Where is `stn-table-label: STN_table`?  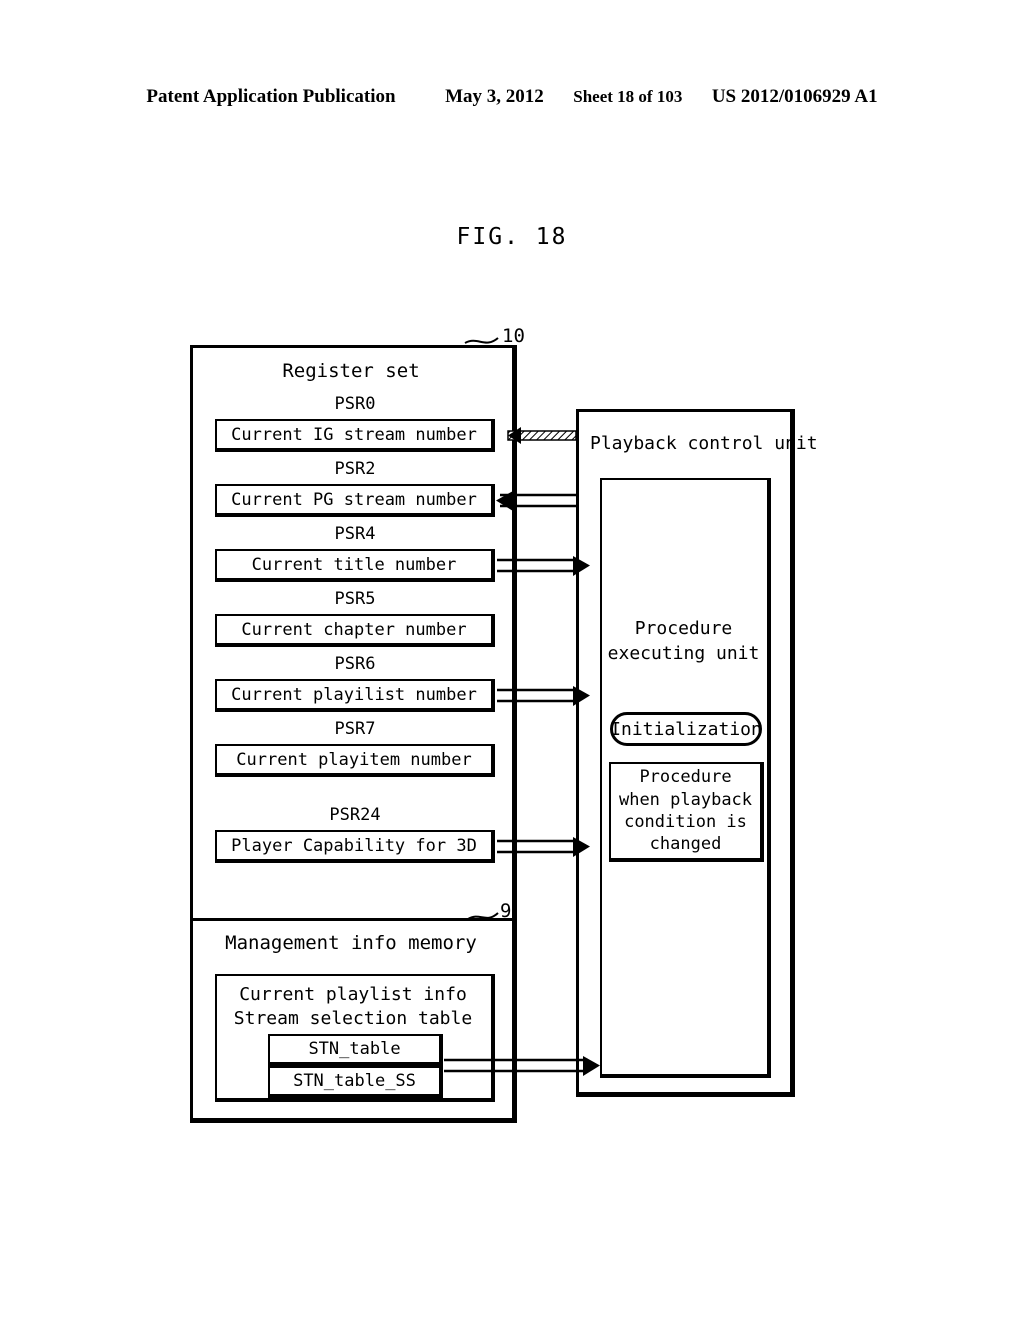
stn-table-label: STN_table is located at coordinates (354, 1049).